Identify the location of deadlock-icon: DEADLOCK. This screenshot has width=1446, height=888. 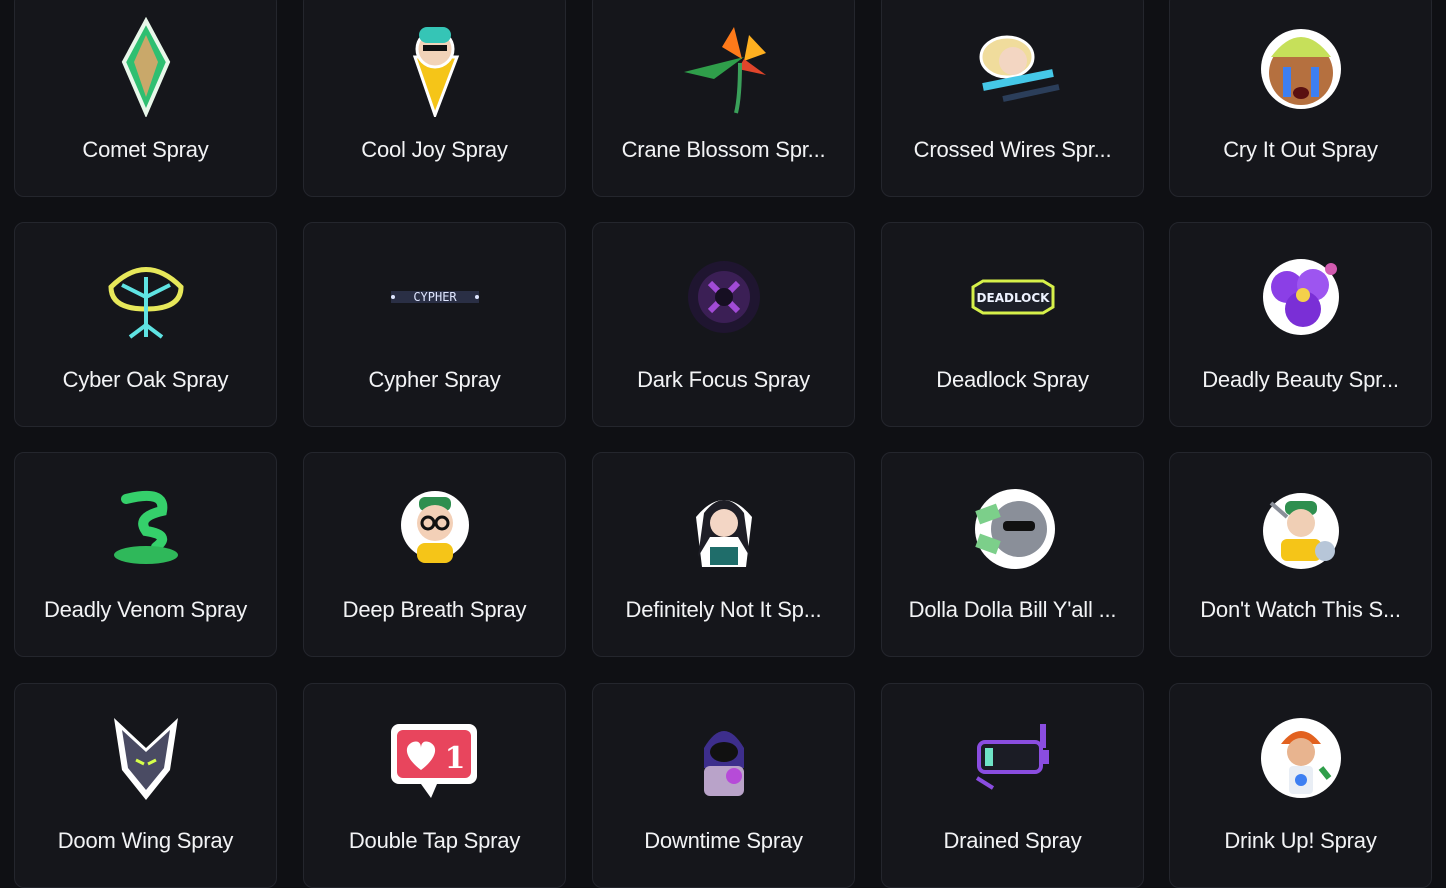
(1013, 297).